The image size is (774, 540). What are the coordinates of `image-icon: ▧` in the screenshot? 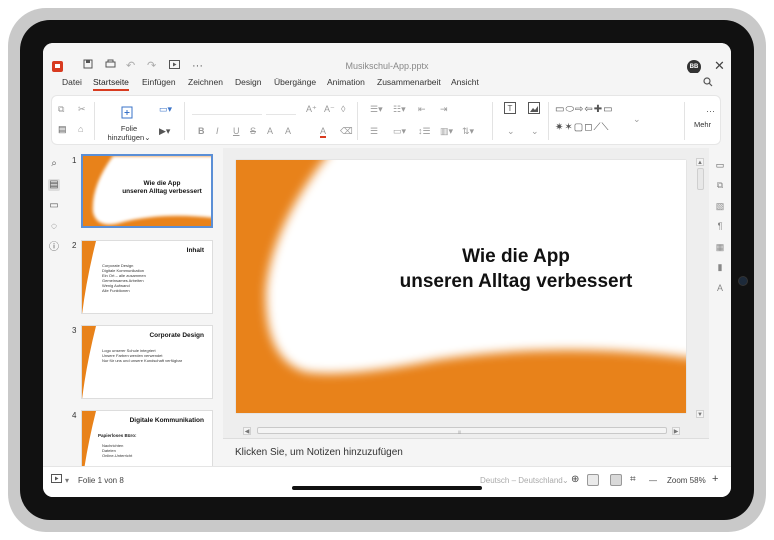 It's located at (720, 206).